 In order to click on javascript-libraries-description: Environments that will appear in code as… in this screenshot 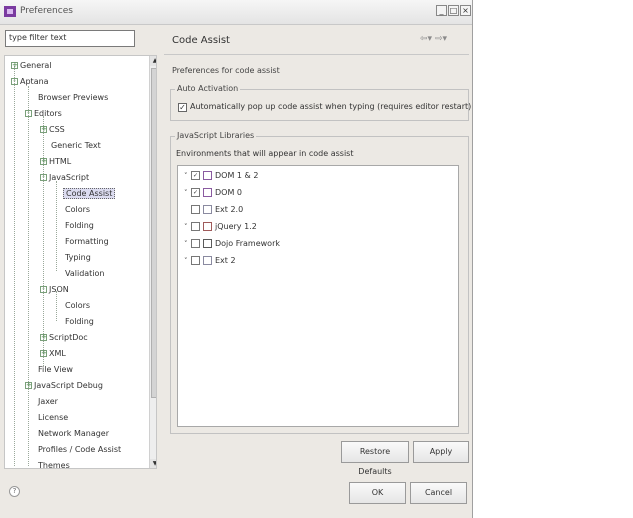, I will do `click(265, 153)`.